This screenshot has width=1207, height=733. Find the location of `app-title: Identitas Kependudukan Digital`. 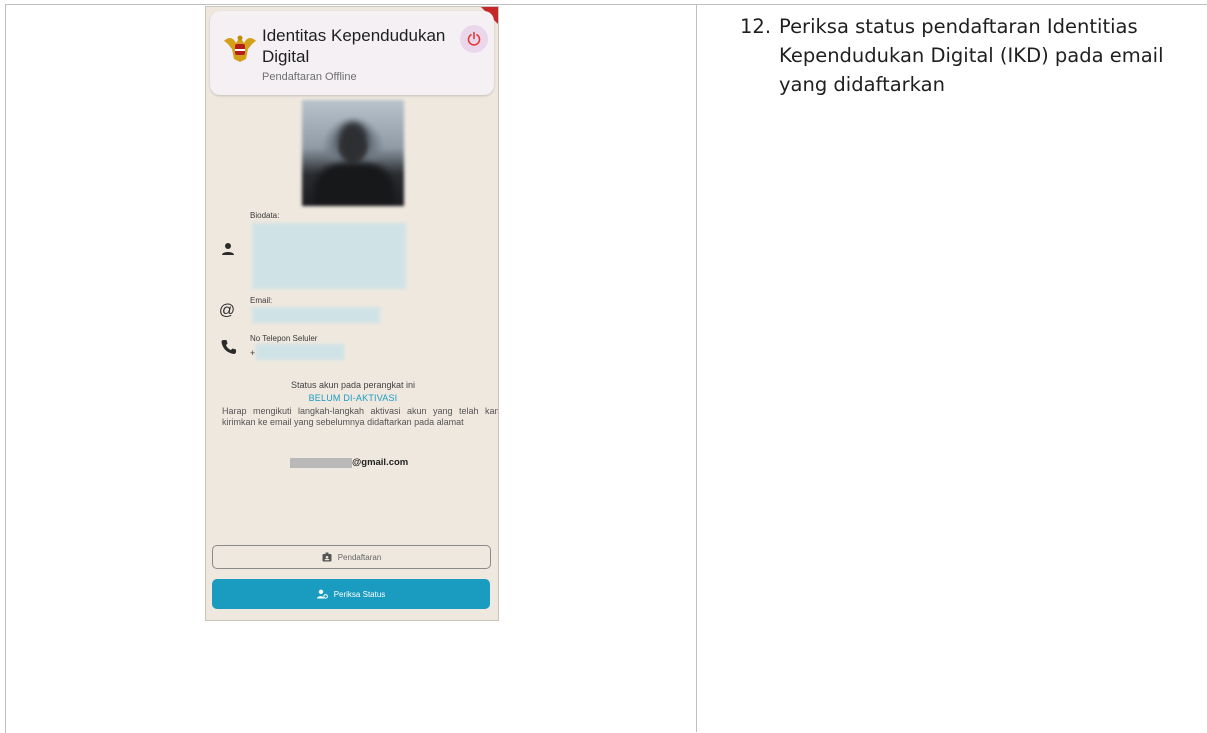

app-title: Identitas Kependudukan Digital is located at coordinates (354, 46).